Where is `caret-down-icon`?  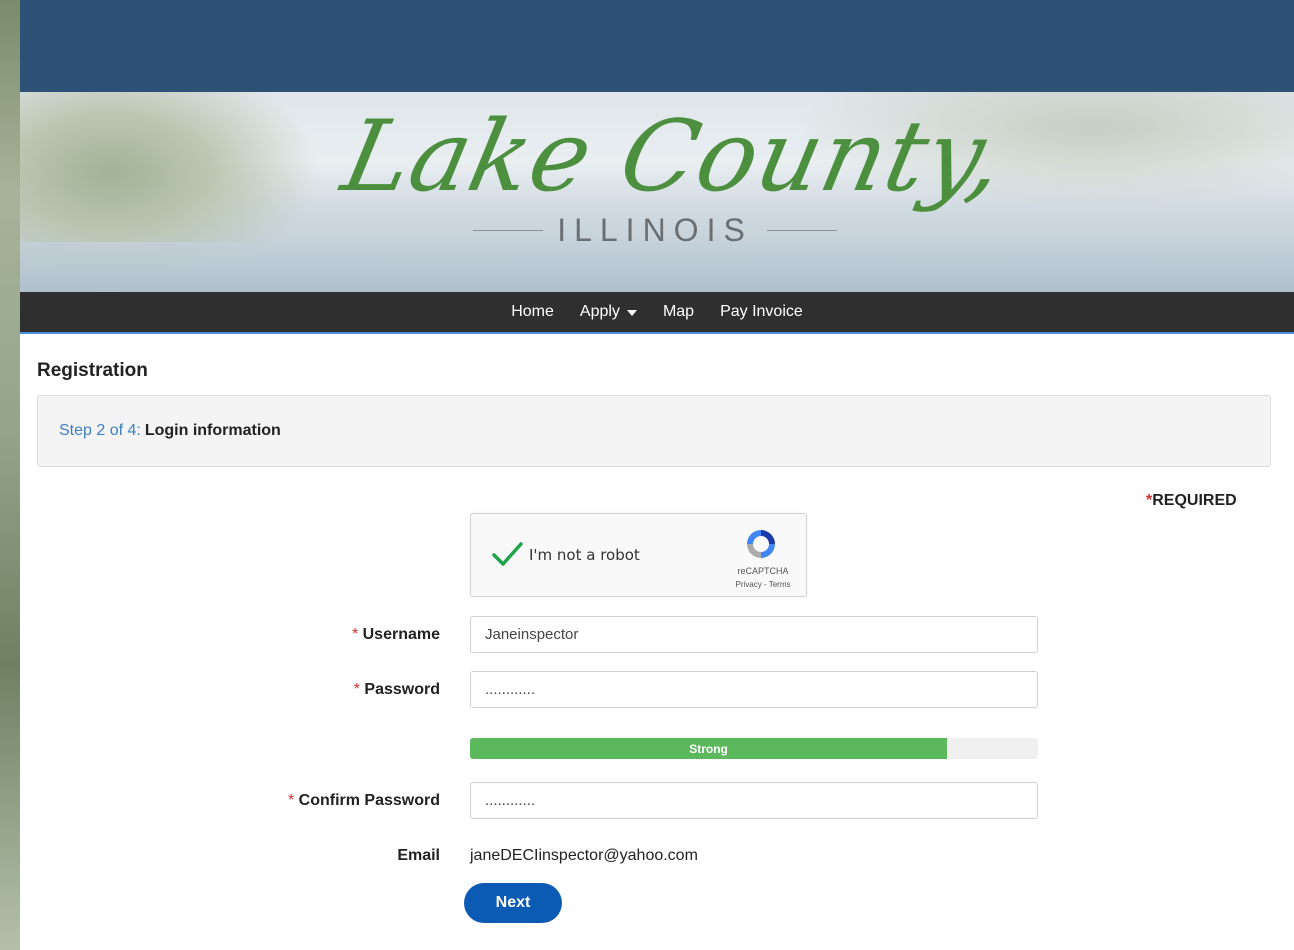 caret-down-icon is located at coordinates (631, 313).